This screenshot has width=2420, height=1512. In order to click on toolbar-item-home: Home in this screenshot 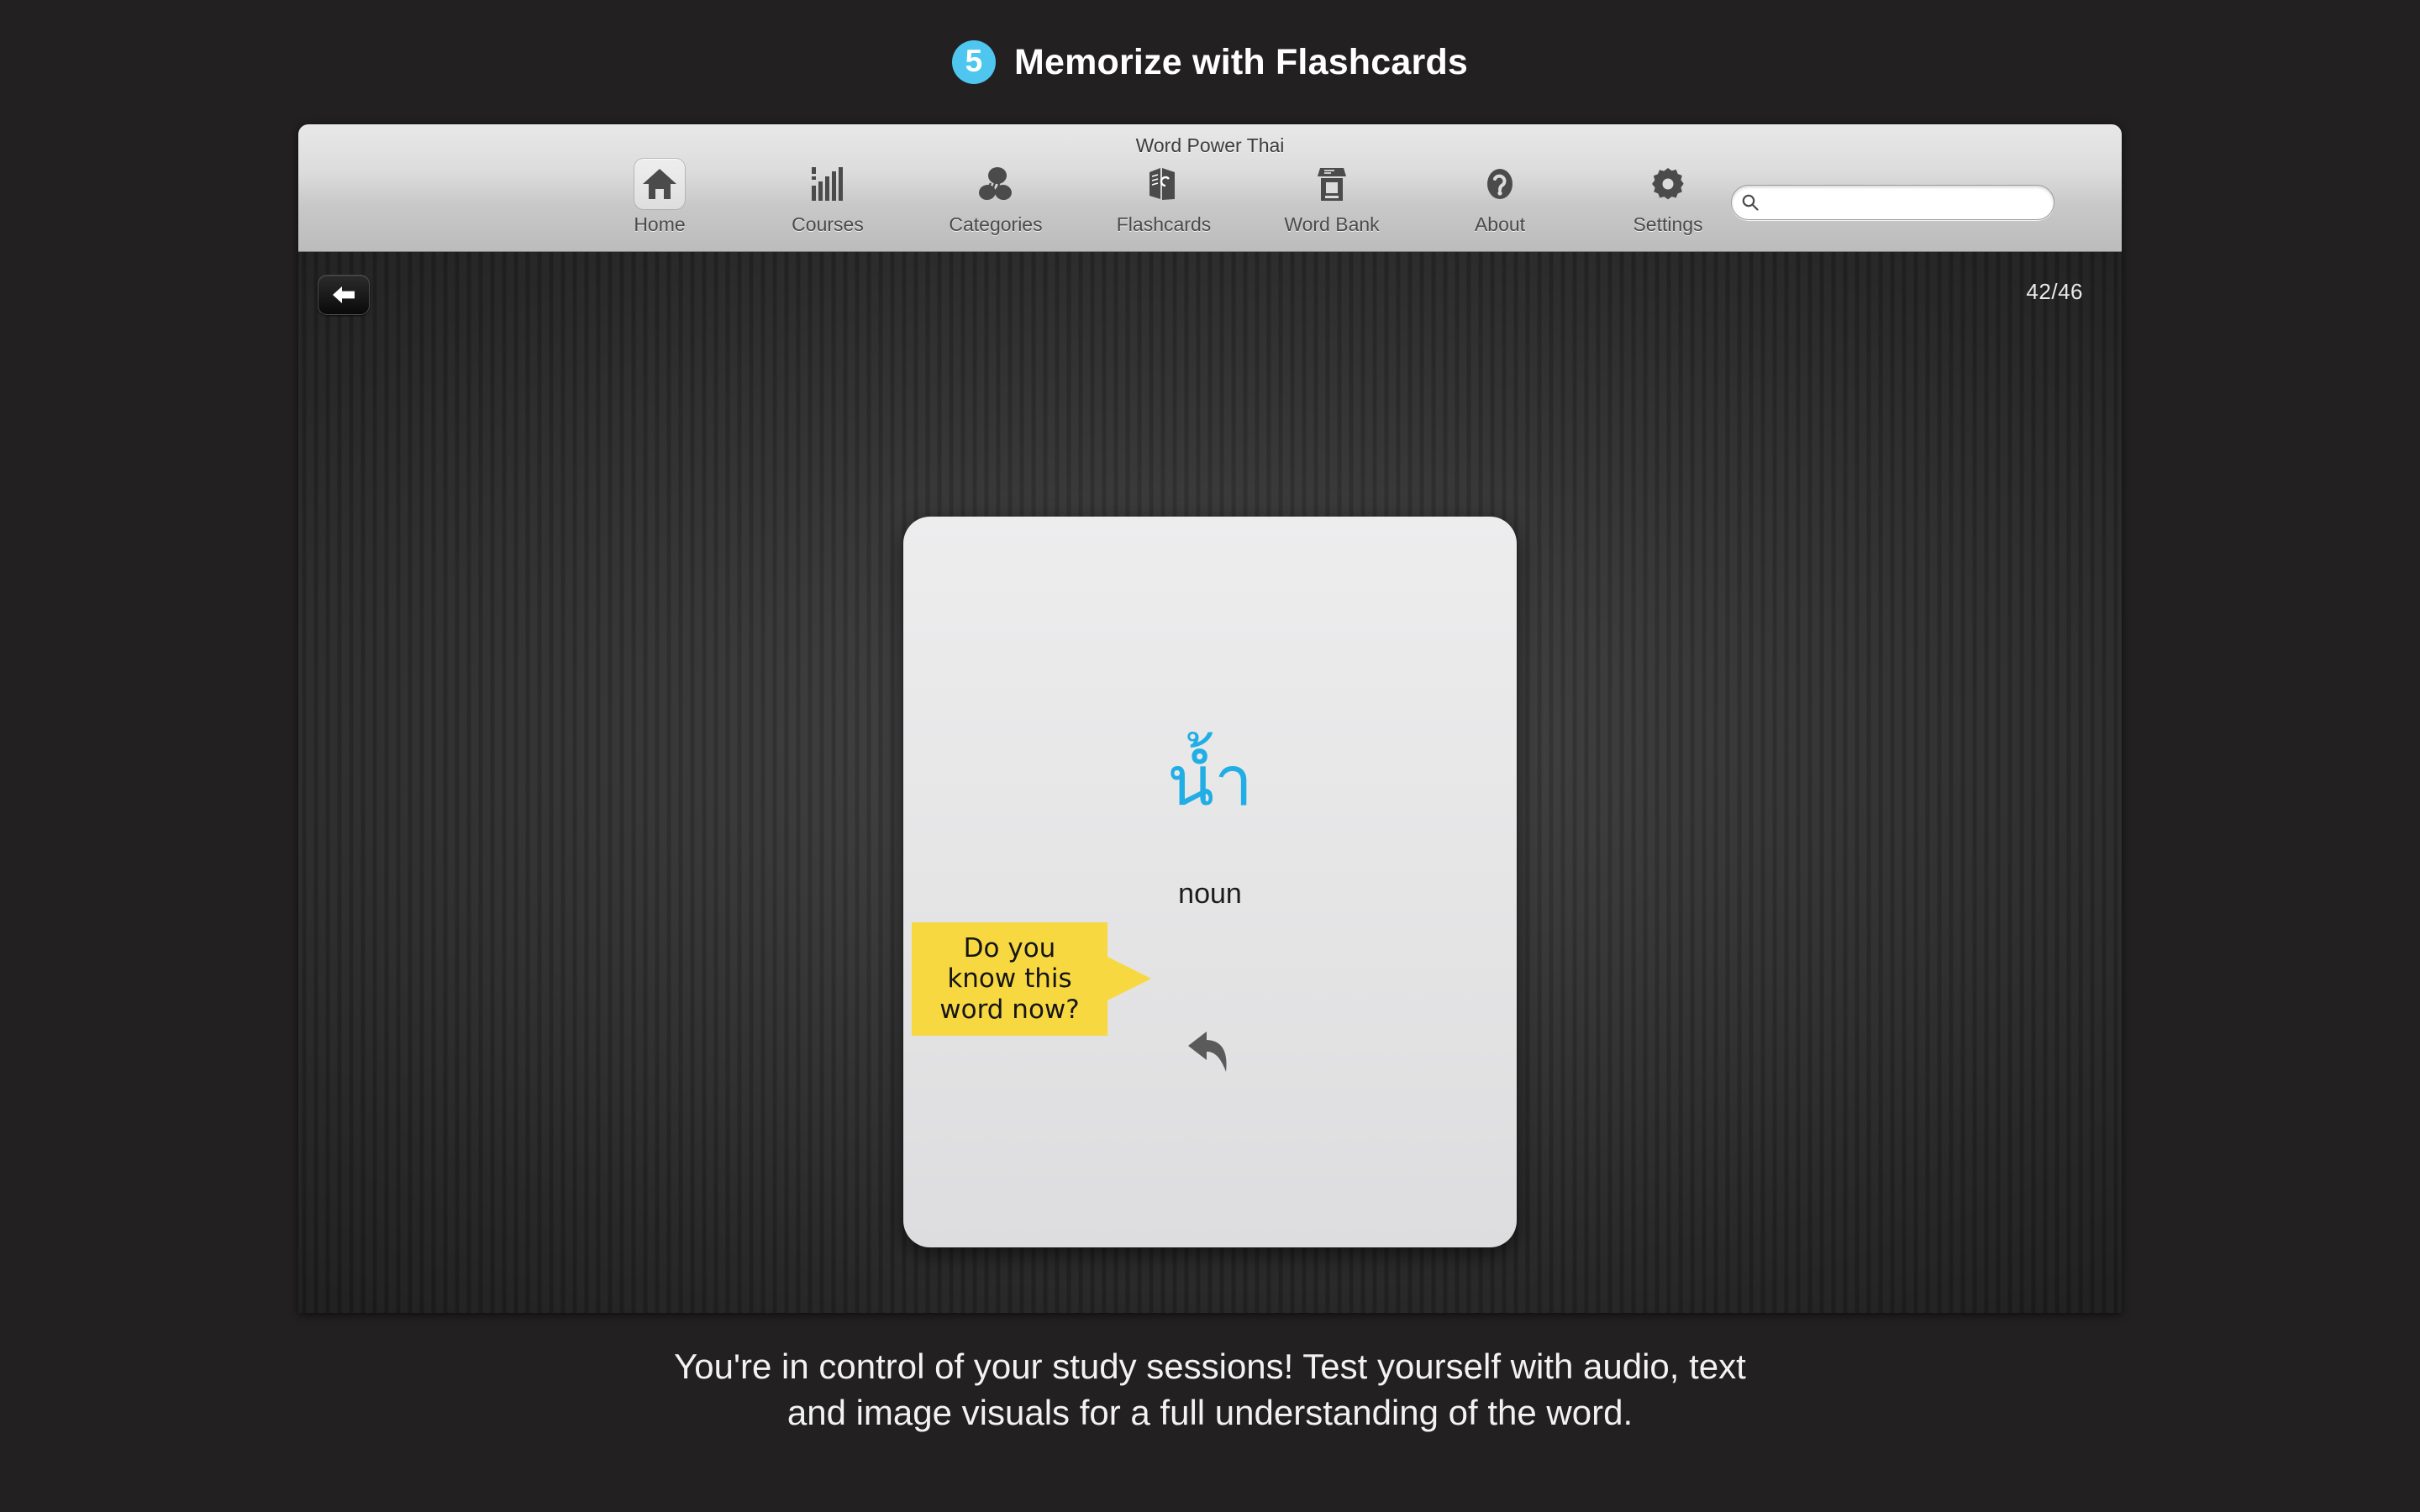, I will do `click(660, 197)`.